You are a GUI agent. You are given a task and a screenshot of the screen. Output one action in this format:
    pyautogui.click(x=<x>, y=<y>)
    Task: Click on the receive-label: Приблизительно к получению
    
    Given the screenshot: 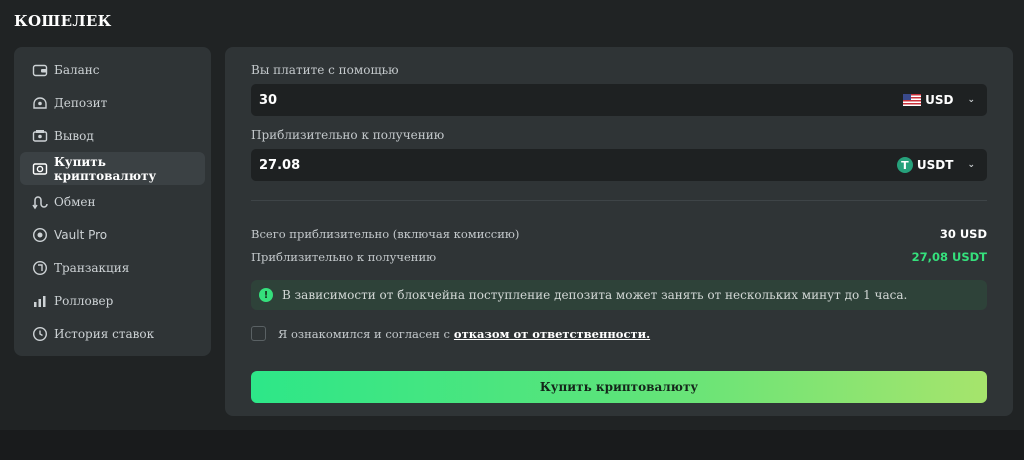 What is the action you would take?
    pyautogui.click(x=348, y=135)
    